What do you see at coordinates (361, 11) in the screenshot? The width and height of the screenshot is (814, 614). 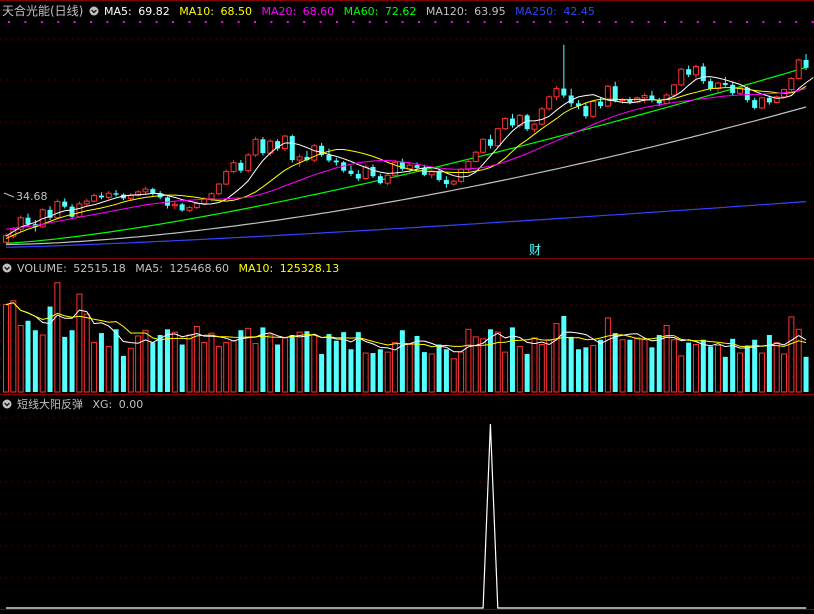 I see `ma60-label: MA60:` at bounding box center [361, 11].